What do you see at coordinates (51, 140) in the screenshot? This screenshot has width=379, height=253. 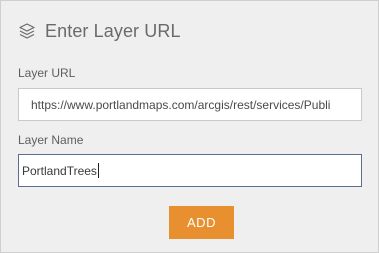 I see `layer-name-label: Layer Name` at bounding box center [51, 140].